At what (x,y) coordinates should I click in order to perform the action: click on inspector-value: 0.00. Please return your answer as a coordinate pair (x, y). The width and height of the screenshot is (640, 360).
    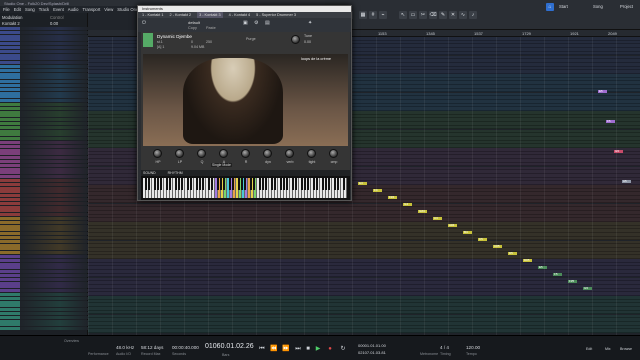
    Looking at the image, I should click on (54, 23).